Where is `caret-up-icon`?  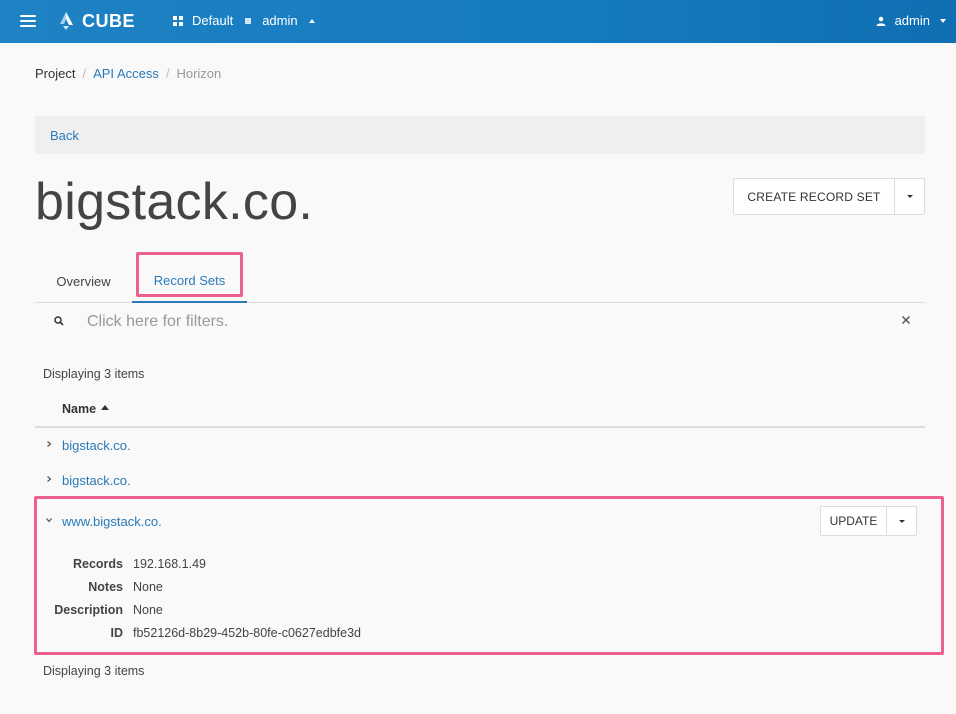 caret-up-icon is located at coordinates (311, 20).